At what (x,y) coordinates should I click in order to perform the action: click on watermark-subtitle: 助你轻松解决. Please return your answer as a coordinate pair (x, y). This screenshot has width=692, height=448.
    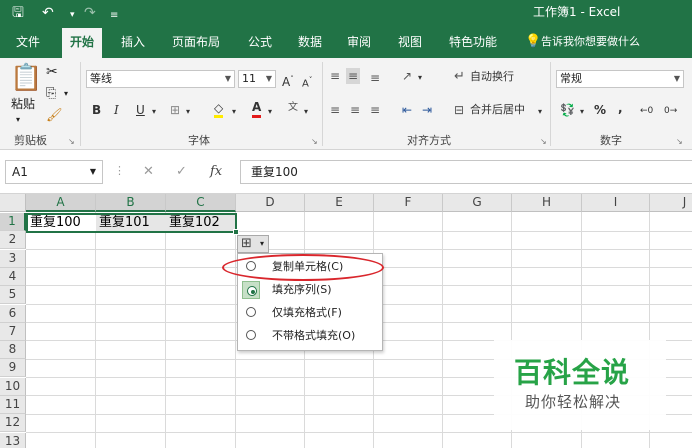
    Looking at the image, I should click on (573, 402).